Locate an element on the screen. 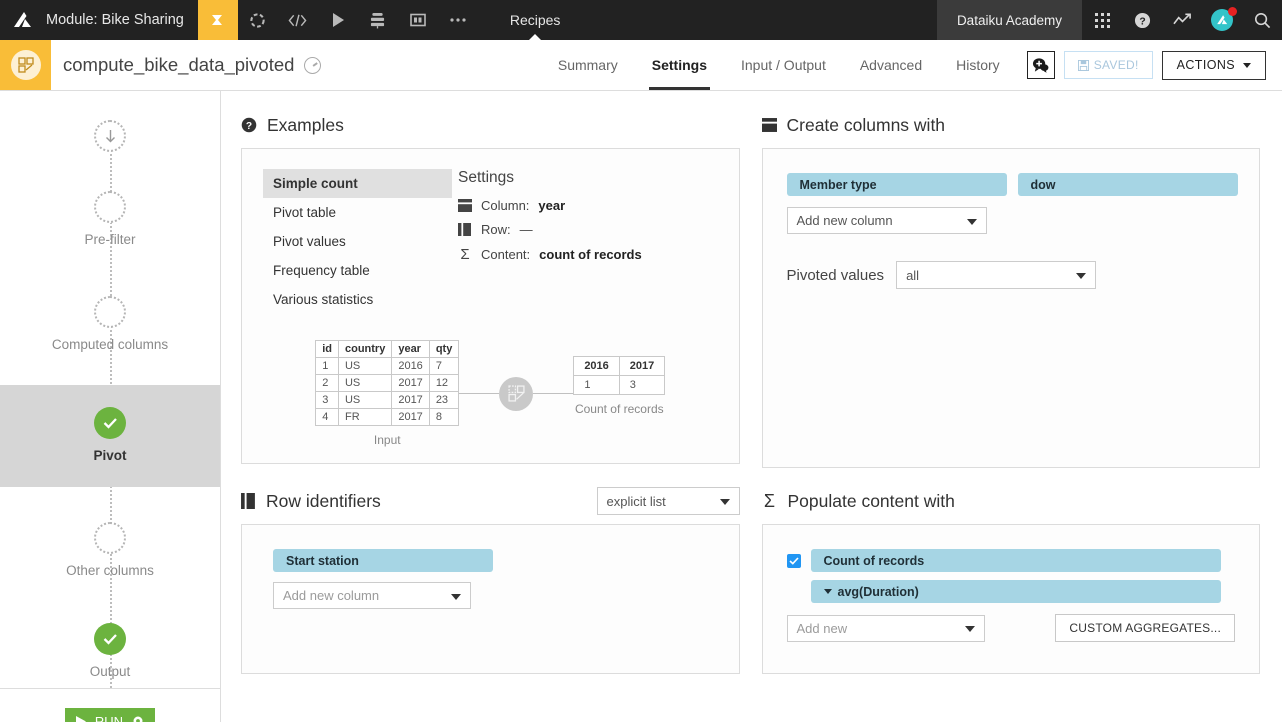  table-row: 3 US 2017 23 is located at coordinates (387, 400).